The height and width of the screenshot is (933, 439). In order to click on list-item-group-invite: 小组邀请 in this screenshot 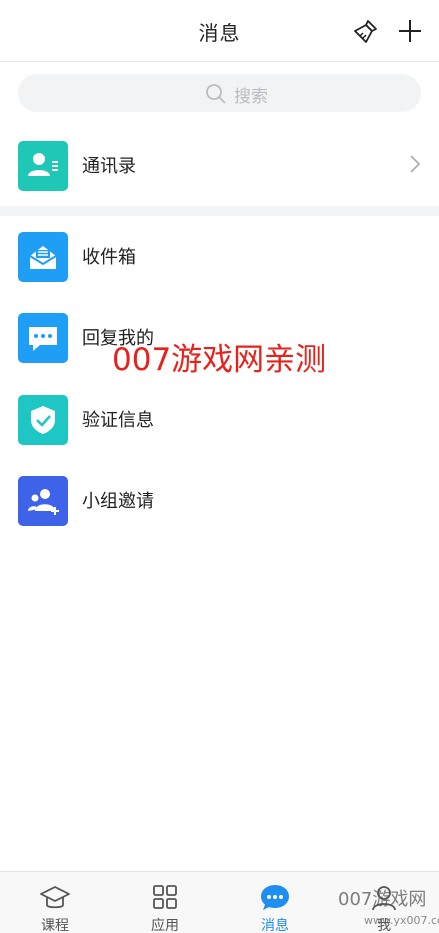, I will do `click(219, 500)`.